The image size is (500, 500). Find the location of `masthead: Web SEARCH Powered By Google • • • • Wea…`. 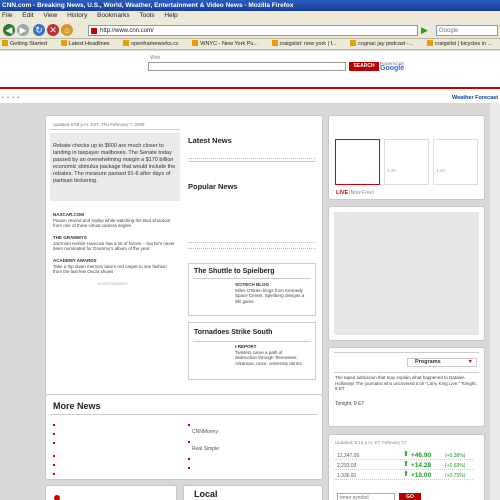

masthead: Web SEARCH Powered By Google • • • • Wea… is located at coordinates (250, 77).